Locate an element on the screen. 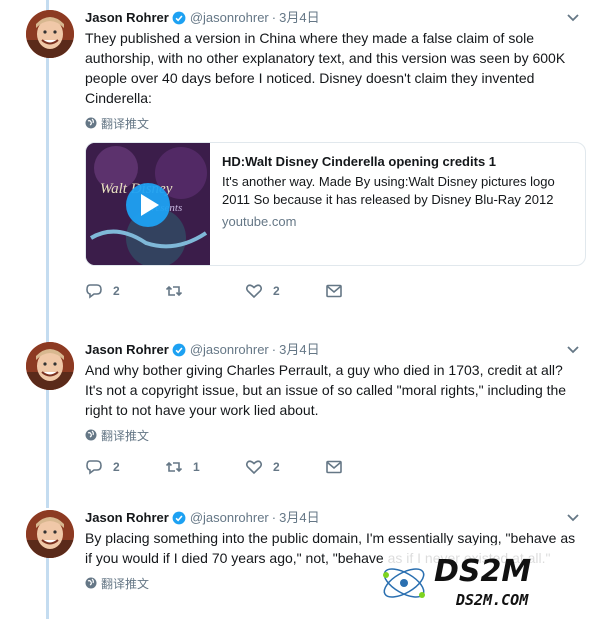  retweet-button is located at coordinates (205, 291).